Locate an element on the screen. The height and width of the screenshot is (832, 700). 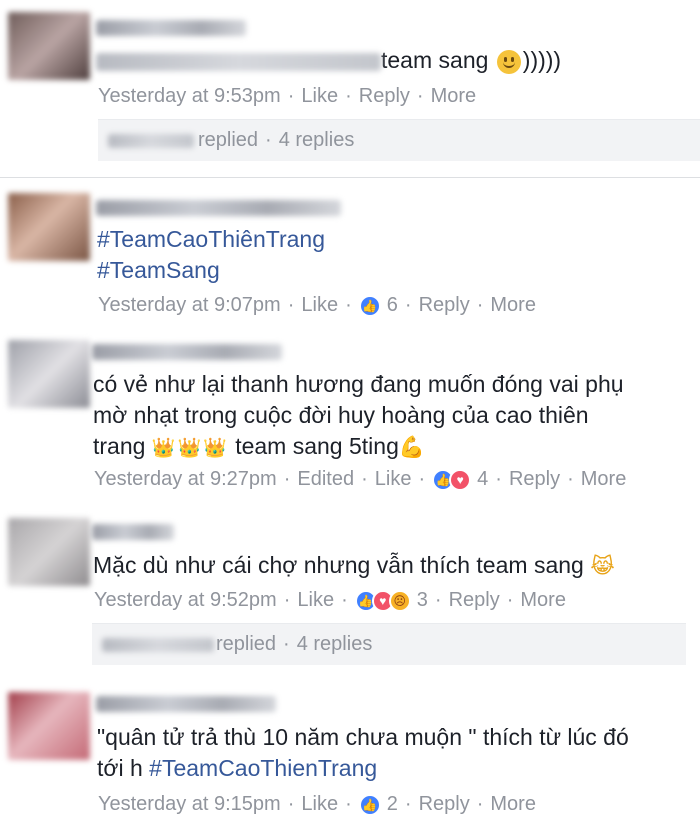
reactions: 👍 ♥ is located at coordinates (452, 479).